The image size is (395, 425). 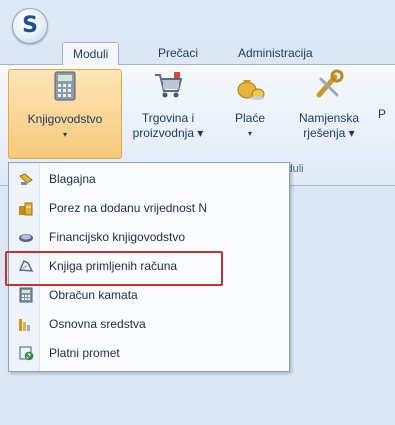 I want to click on ribbon-label: Knjigovodstvo, so click(x=65, y=119).